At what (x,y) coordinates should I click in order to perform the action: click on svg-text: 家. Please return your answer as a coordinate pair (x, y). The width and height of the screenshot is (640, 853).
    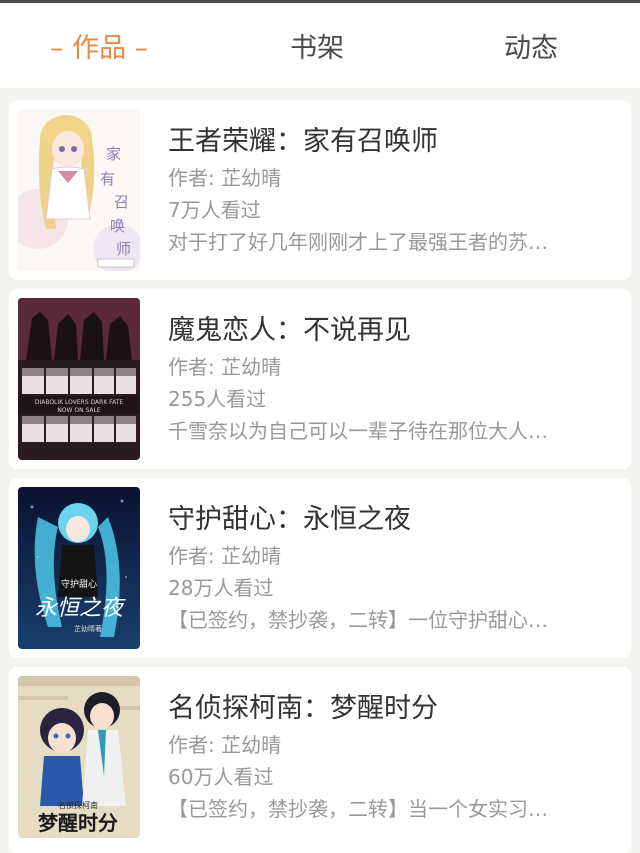
    Looking at the image, I should click on (113, 154).